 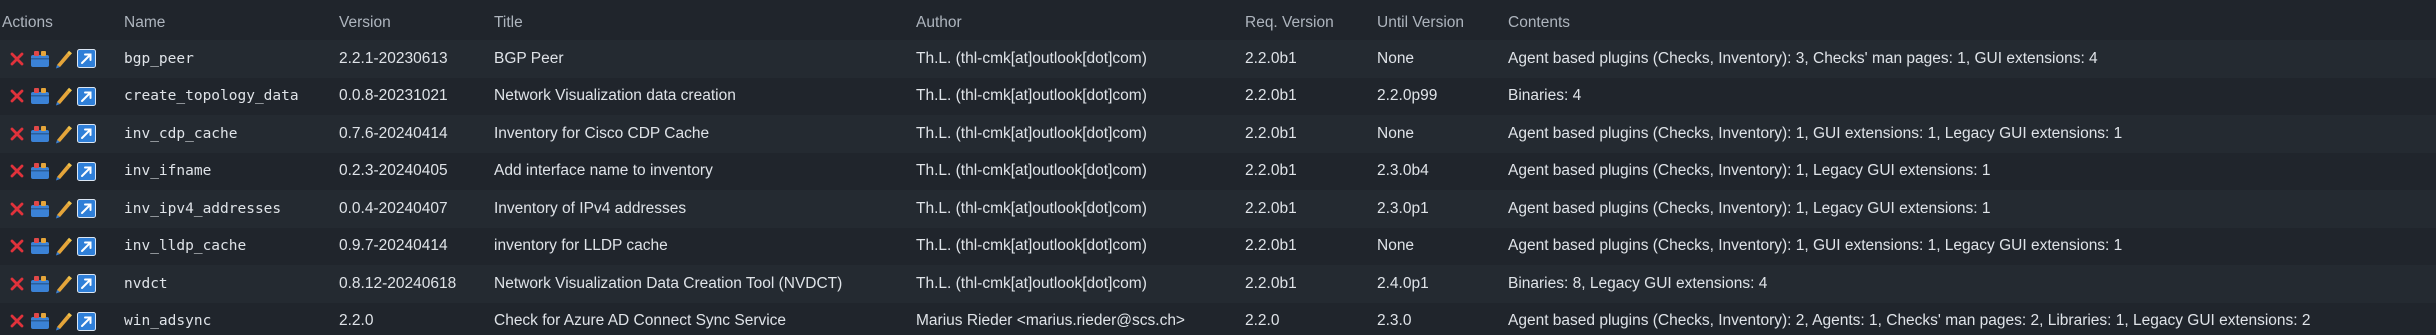 I want to click on column-header-req-version: Req. Version, so click(x=1311, y=23).